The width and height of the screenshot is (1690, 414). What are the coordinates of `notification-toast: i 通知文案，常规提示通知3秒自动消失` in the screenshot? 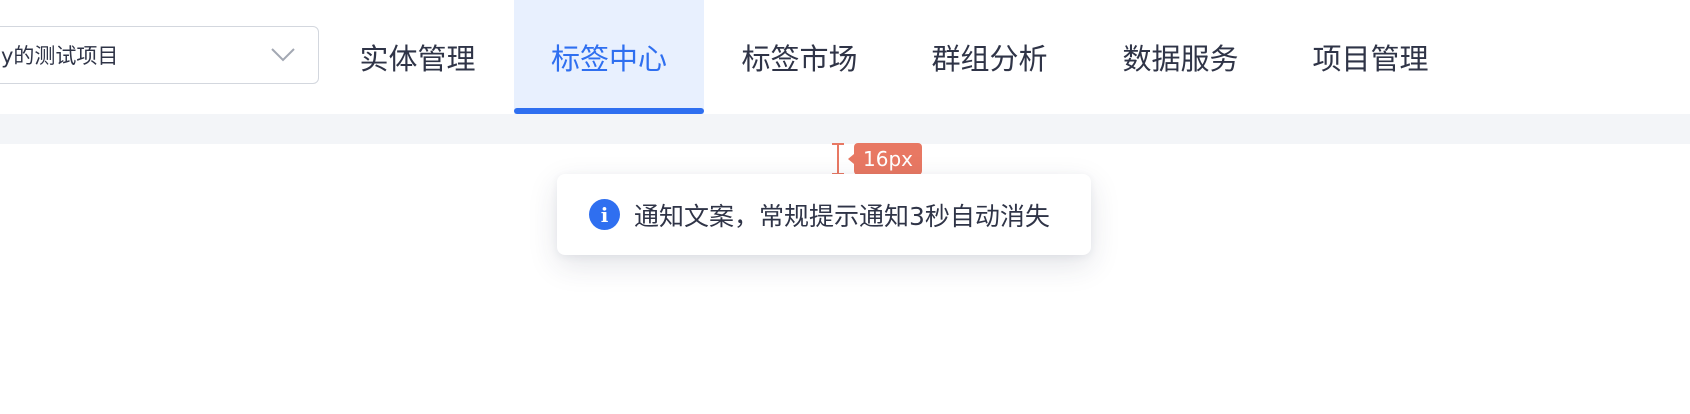 It's located at (824, 214).